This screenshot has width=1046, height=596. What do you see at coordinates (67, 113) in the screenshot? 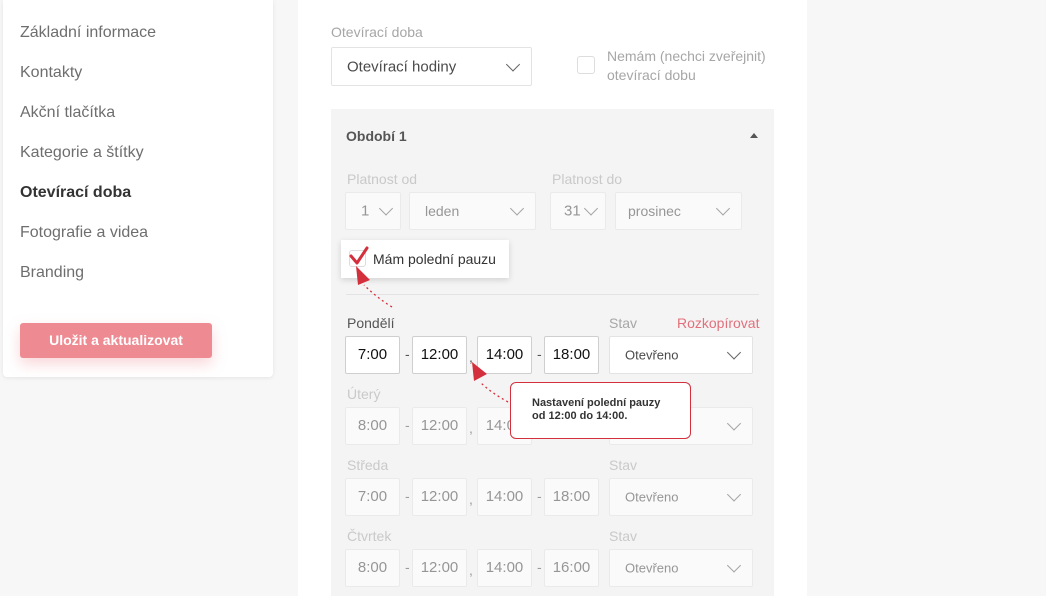
I see `sidebar-item-action-buttons: Akční tlačítka` at bounding box center [67, 113].